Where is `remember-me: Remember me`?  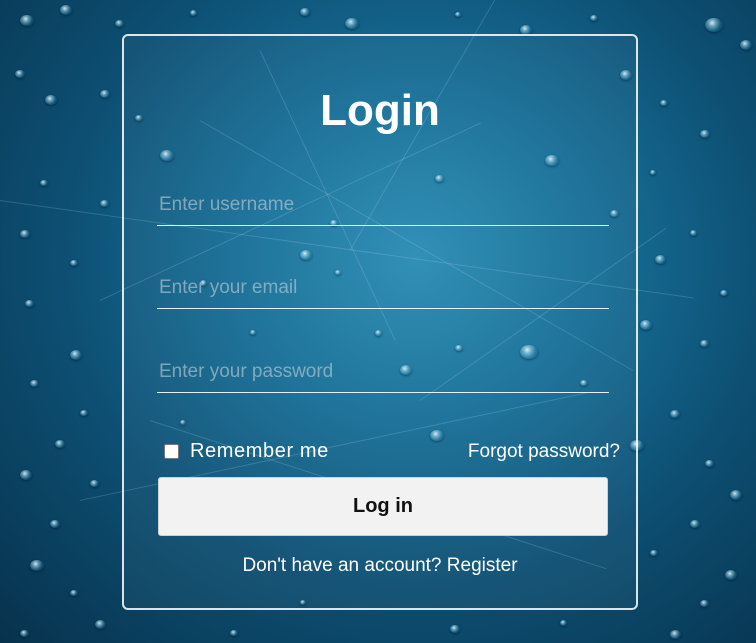 remember-me: Remember me is located at coordinates (246, 451).